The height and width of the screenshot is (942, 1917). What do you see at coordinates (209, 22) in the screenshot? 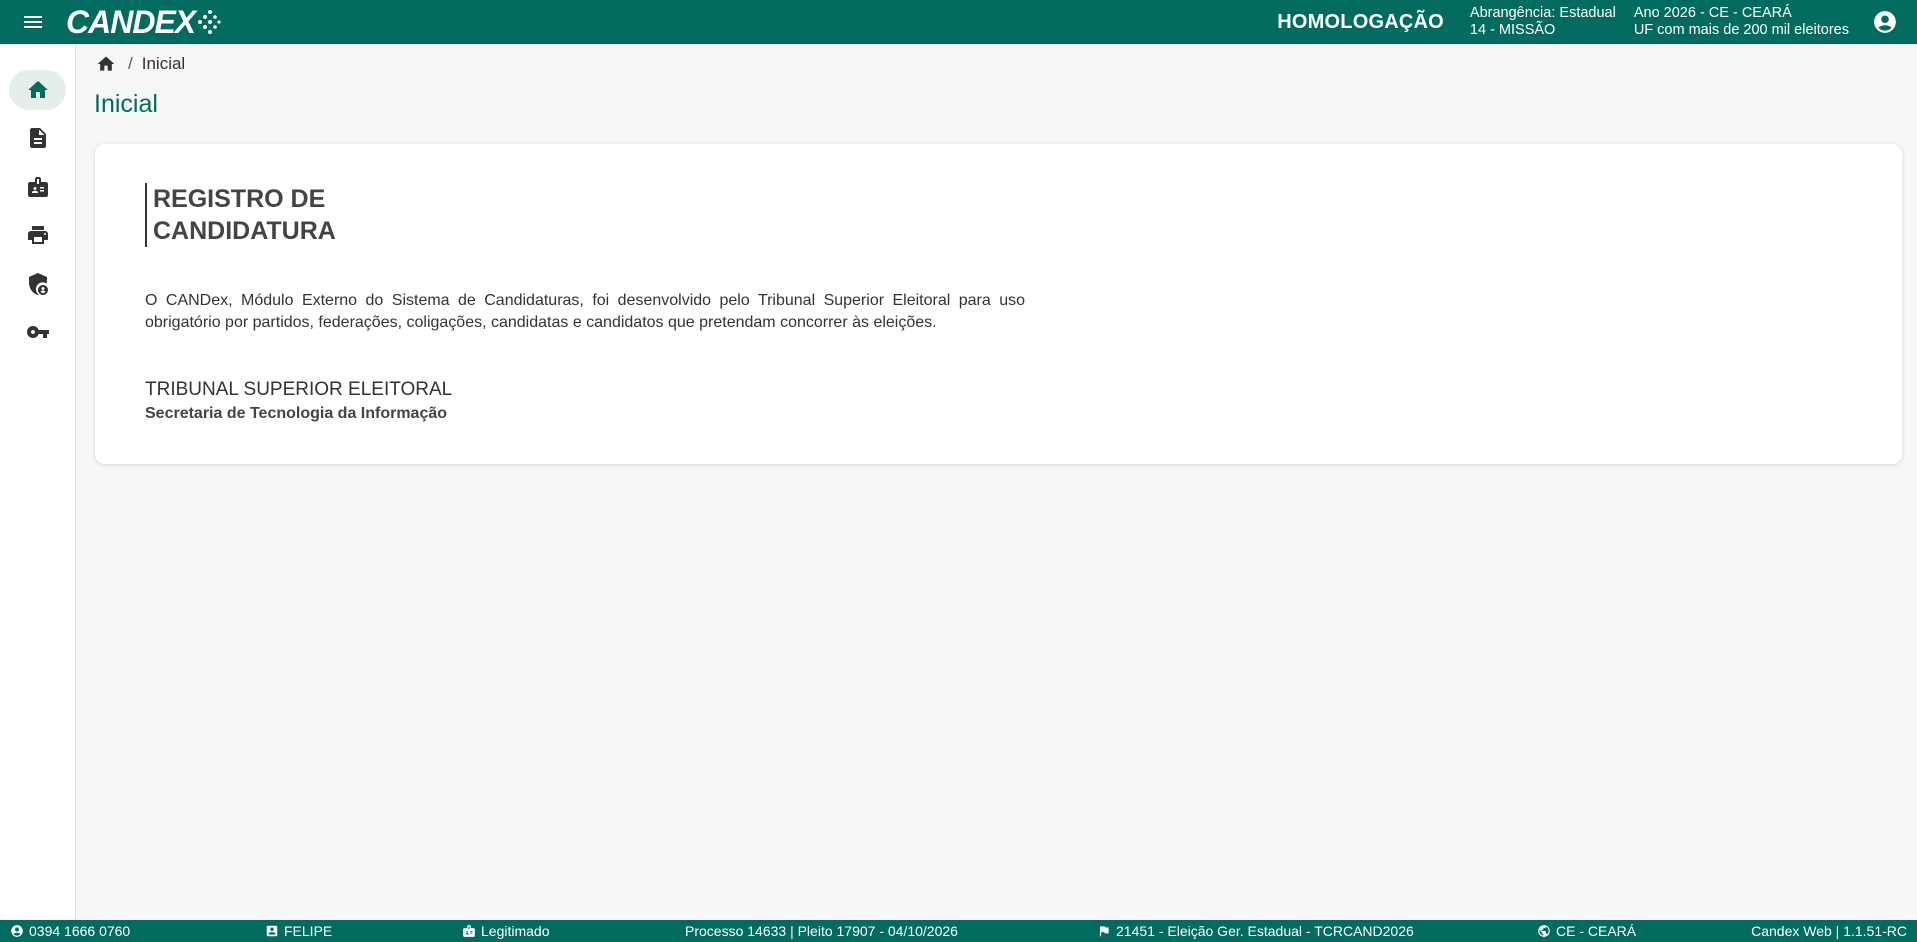
I see `logo-dots-icon` at bounding box center [209, 22].